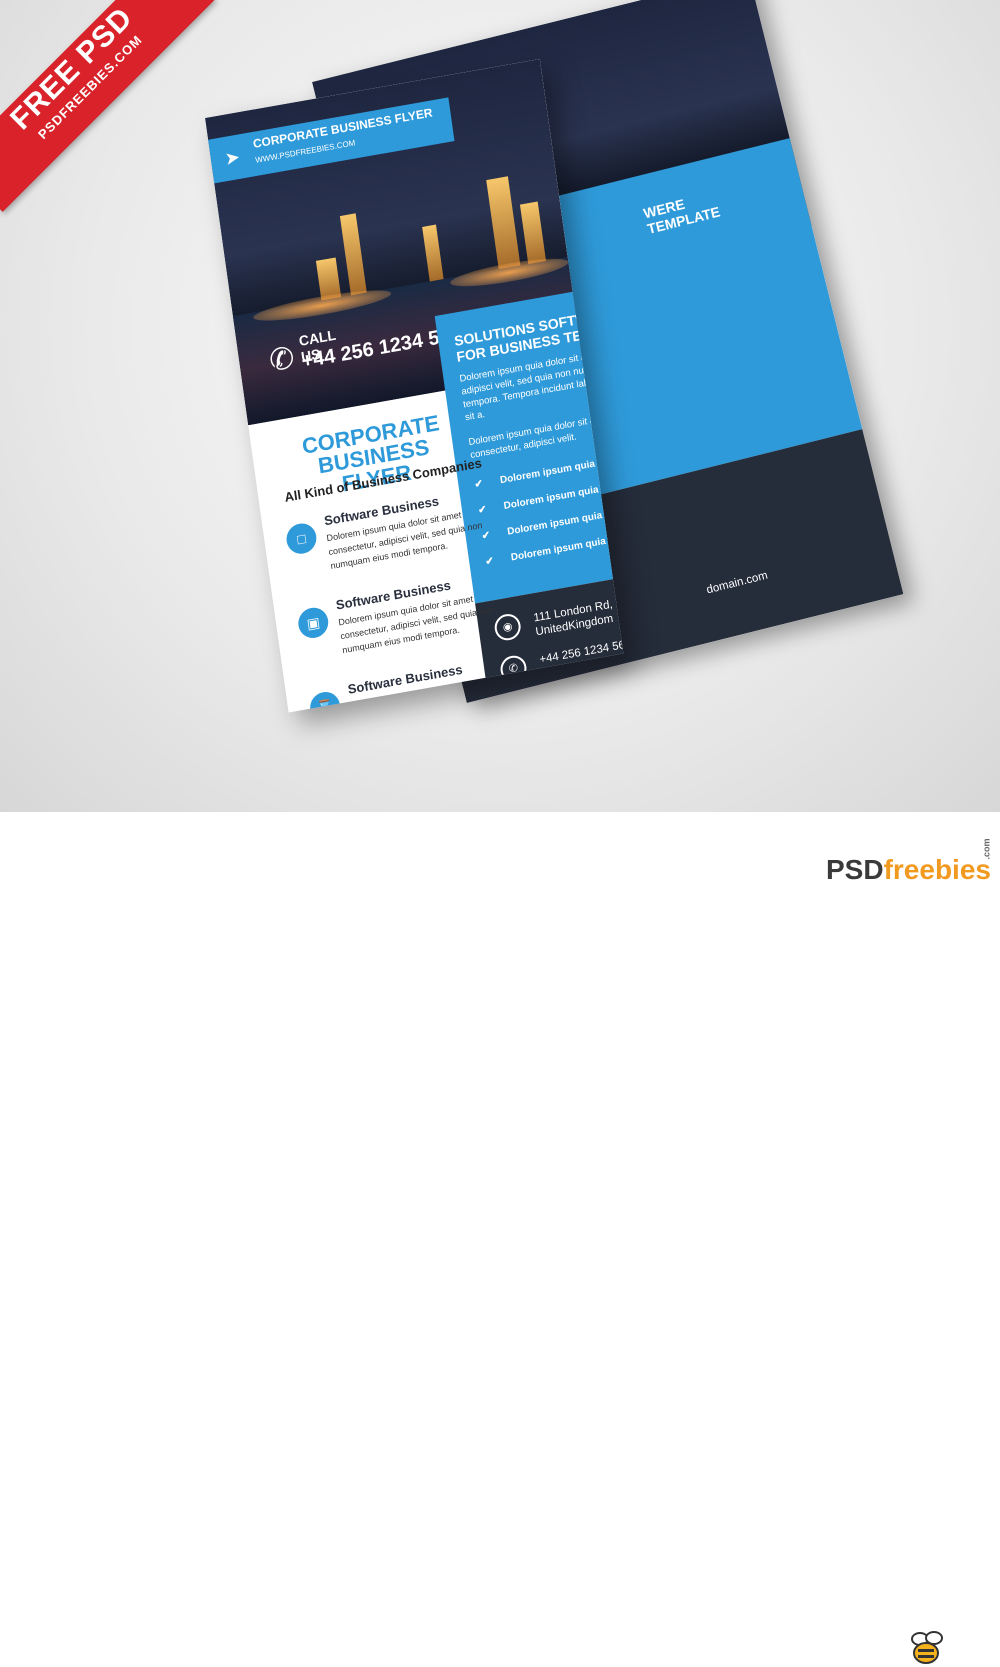 This screenshot has width=1000, height=1667. What do you see at coordinates (313, 623) in the screenshot?
I see `blueprint-icon: ▣` at bounding box center [313, 623].